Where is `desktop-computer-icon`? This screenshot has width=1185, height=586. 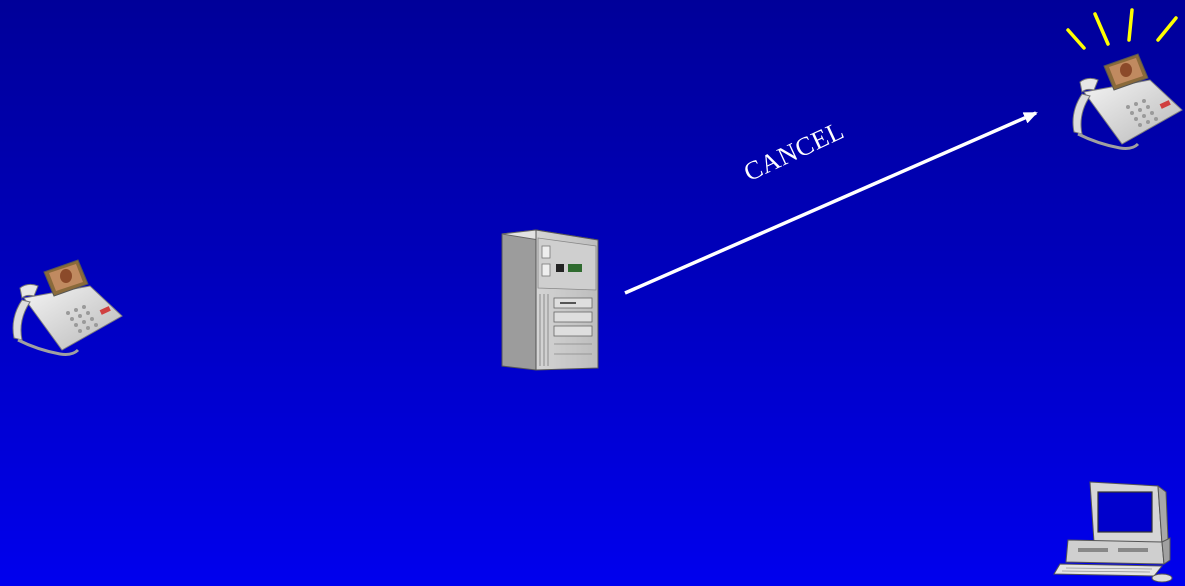 desktop-computer-icon is located at coordinates (1113, 532).